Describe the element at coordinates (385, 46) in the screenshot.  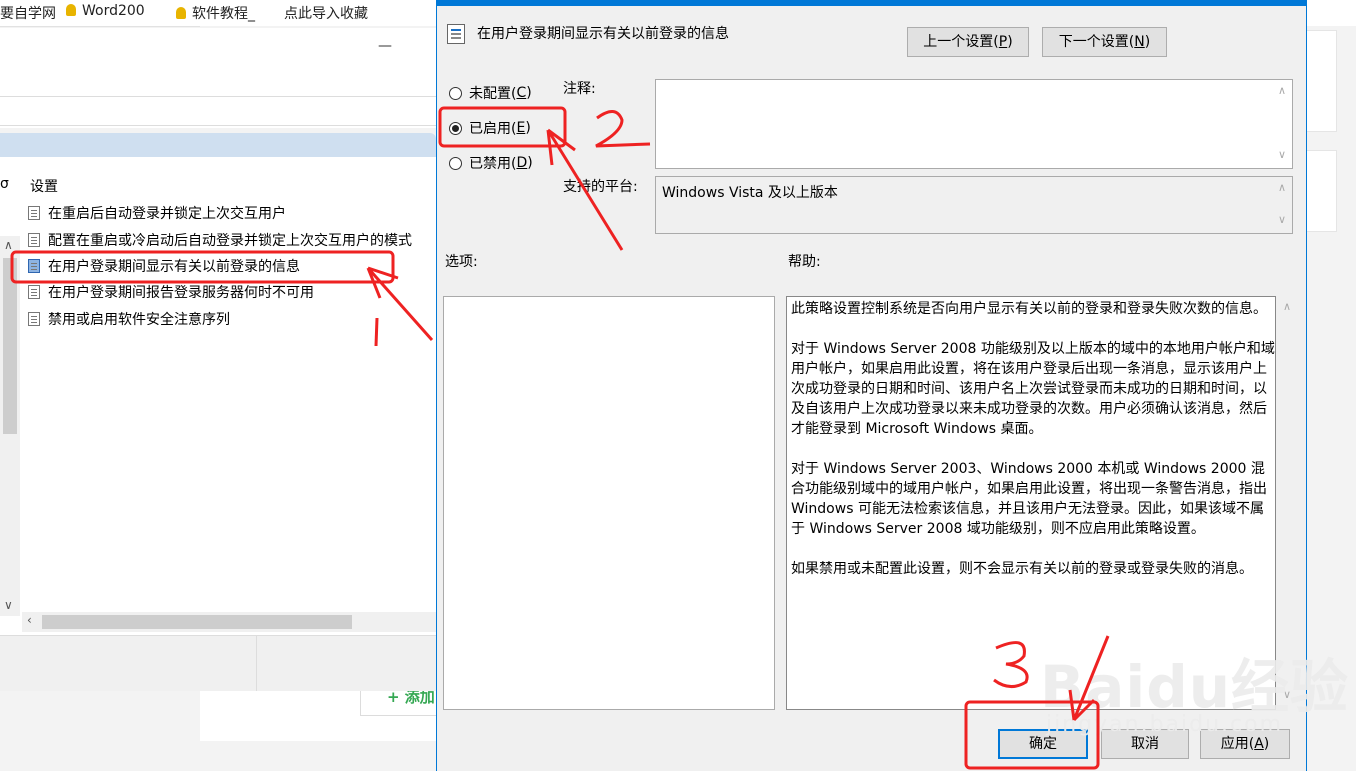
I see `minimize-icon: —` at that location.